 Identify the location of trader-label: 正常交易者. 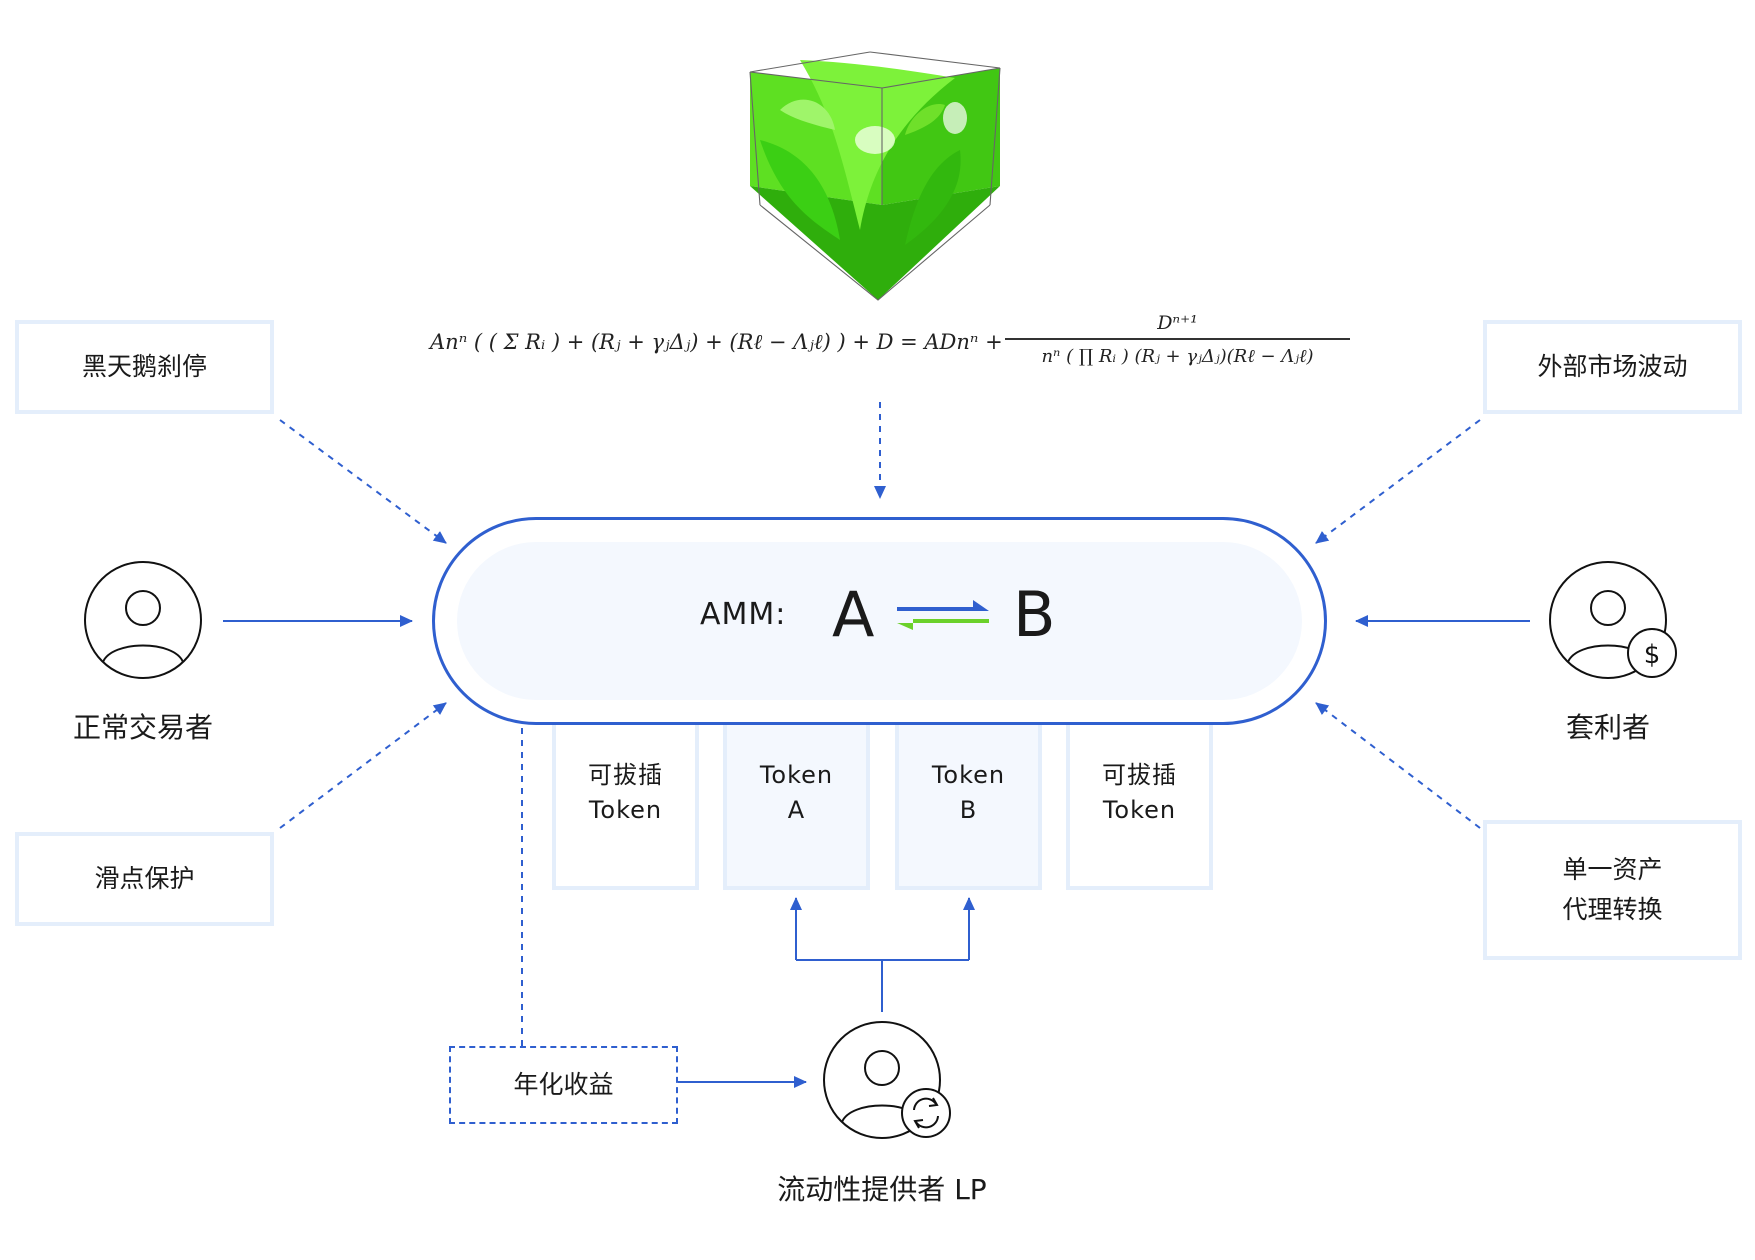
(142, 727).